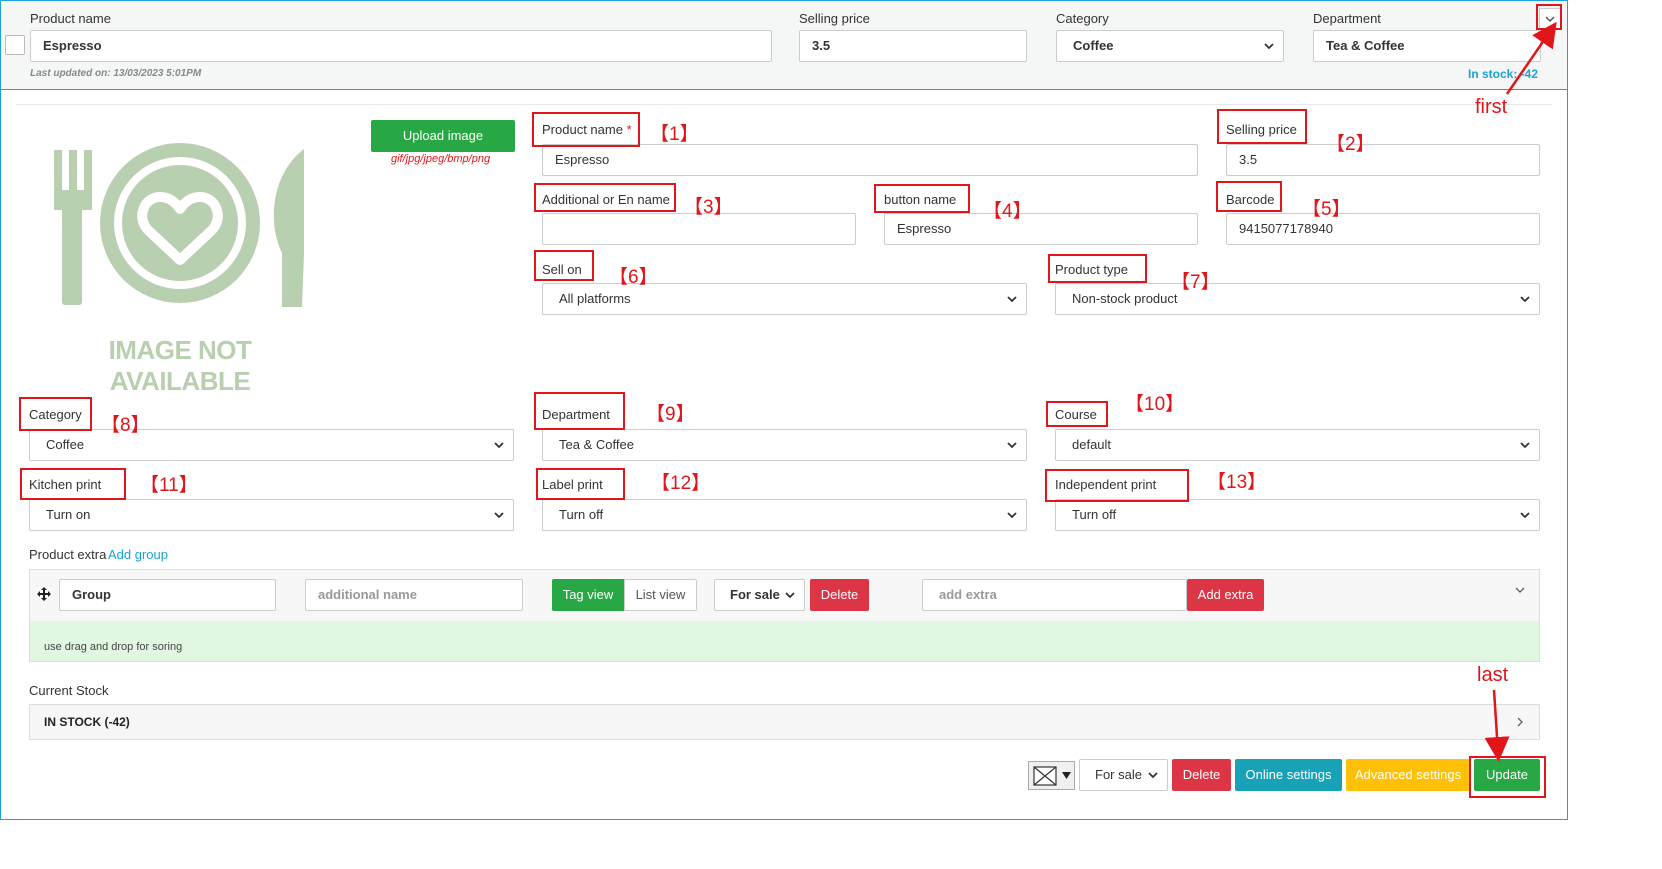 This screenshot has width=1662, height=869. What do you see at coordinates (1520, 391) in the screenshot?
I see `annotation-arrows` at bounding box center [1520, 391].